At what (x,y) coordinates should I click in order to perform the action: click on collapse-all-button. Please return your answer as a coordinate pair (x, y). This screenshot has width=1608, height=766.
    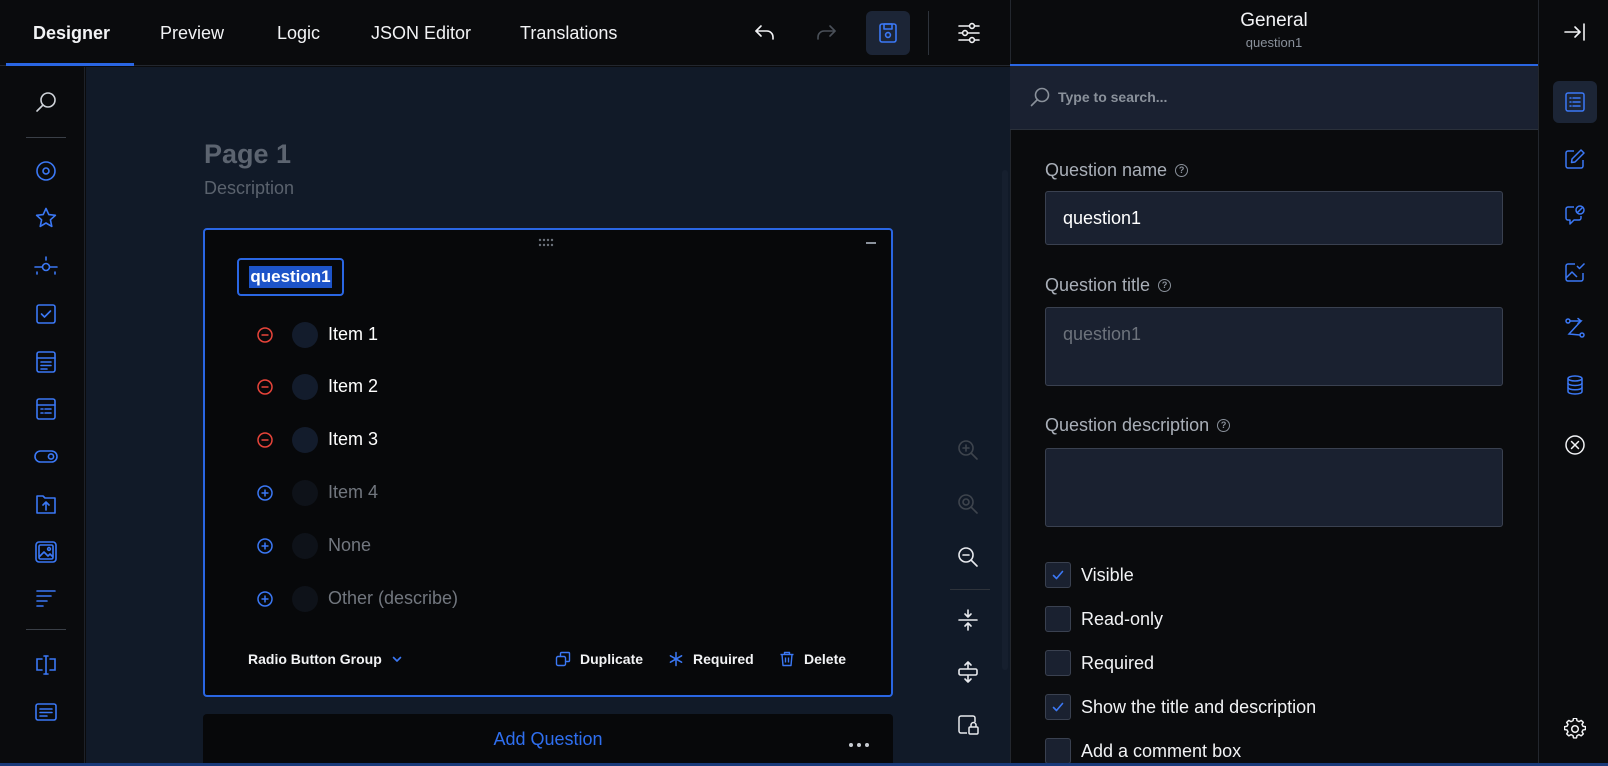
    Looking at the image, I should click on (968, 620).